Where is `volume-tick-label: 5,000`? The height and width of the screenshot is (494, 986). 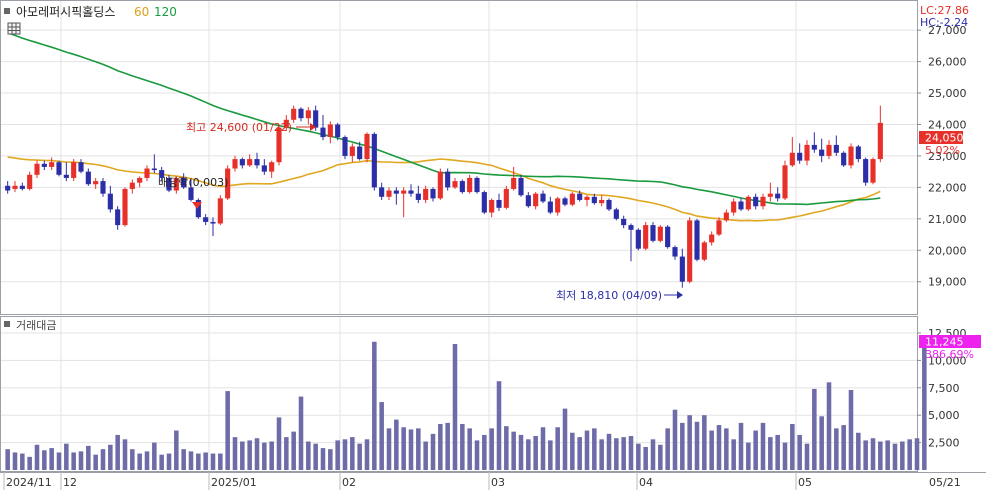 volume-tick-label: 5,000 is located at coordinates (944, 415).